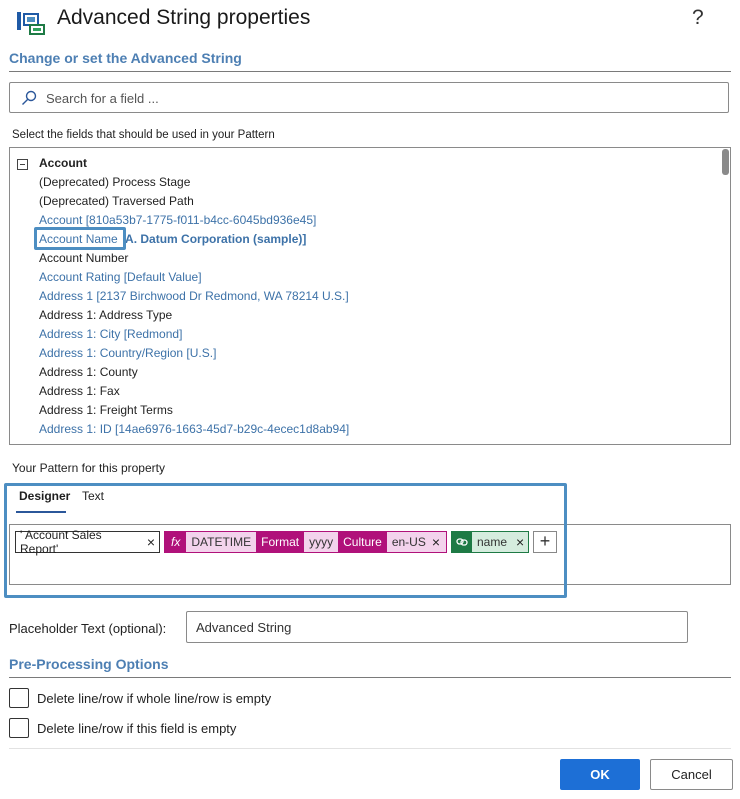 The height and width of the screenshot is (799, 740). What do you see at coordinates (31, 23) in the screenshot?
I see `advanced-string-app-icon` at bounding box center [31, 23].